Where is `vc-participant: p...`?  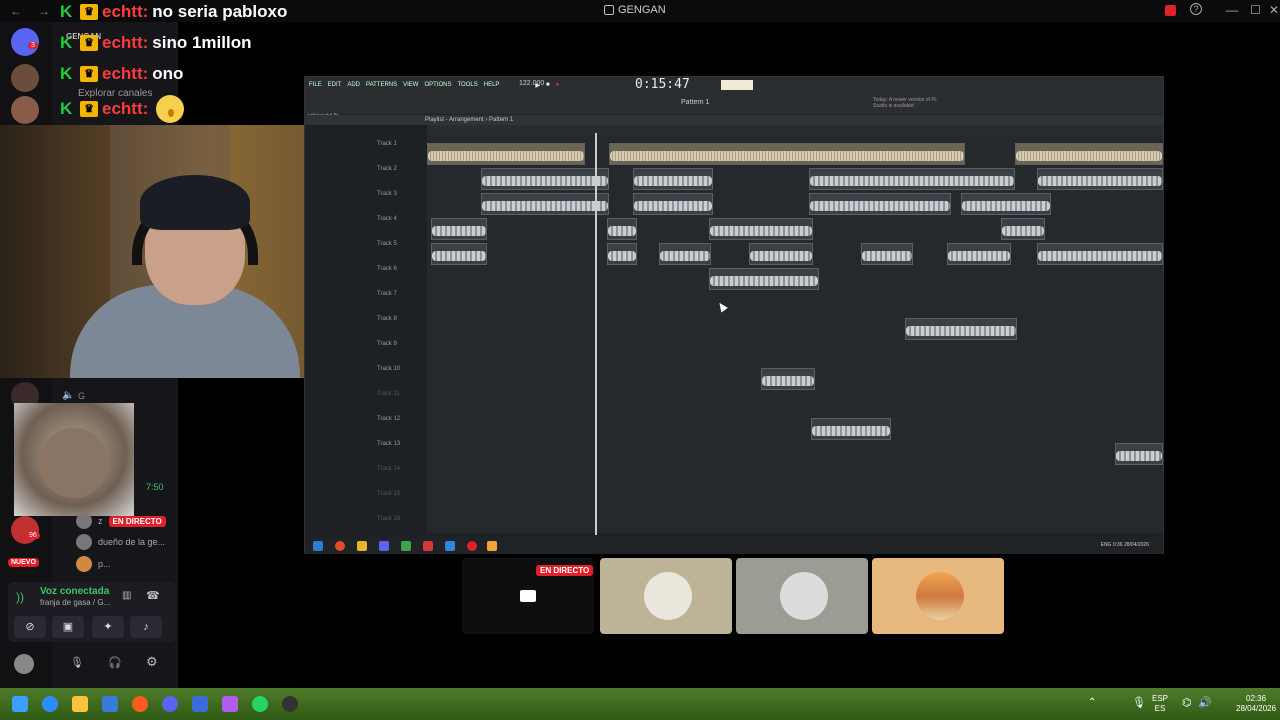
vc-participant: p... is located at coordinates (93, 564).